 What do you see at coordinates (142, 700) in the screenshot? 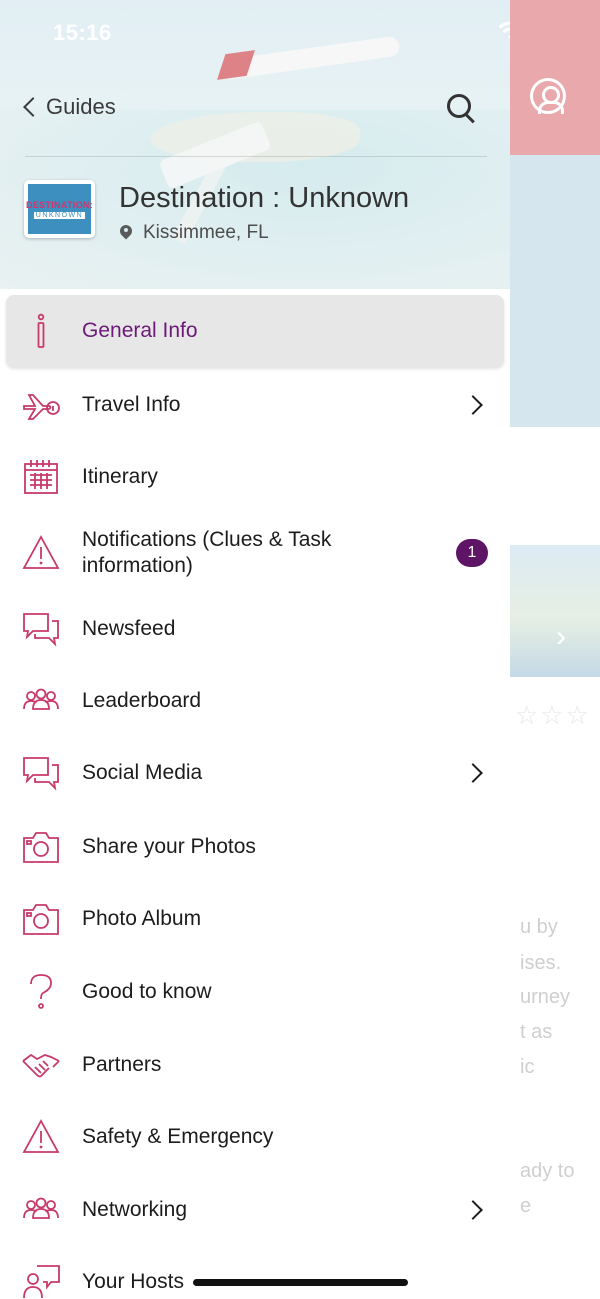
I see `menu-item-label: Leaderboard` at bounding box center [142, 700].